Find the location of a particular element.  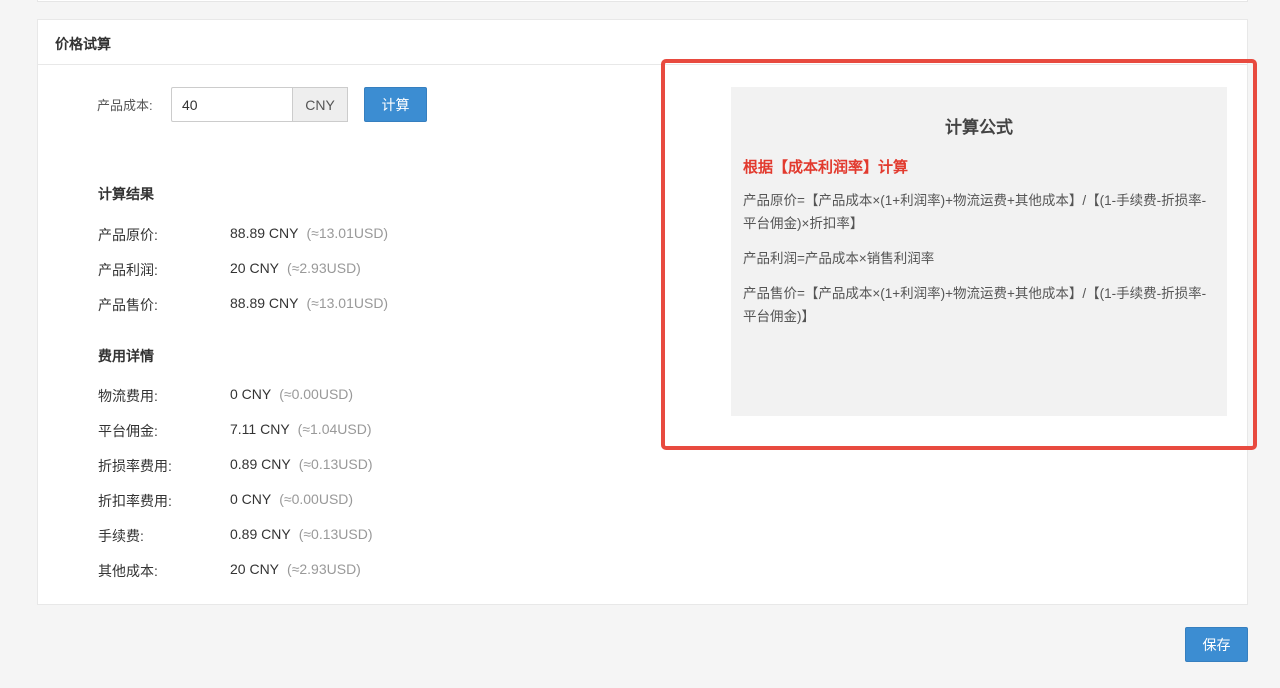

fee-row: 折扣率费用: 0 CNY (≈0.00USD) is located at coordinates (225, 501).